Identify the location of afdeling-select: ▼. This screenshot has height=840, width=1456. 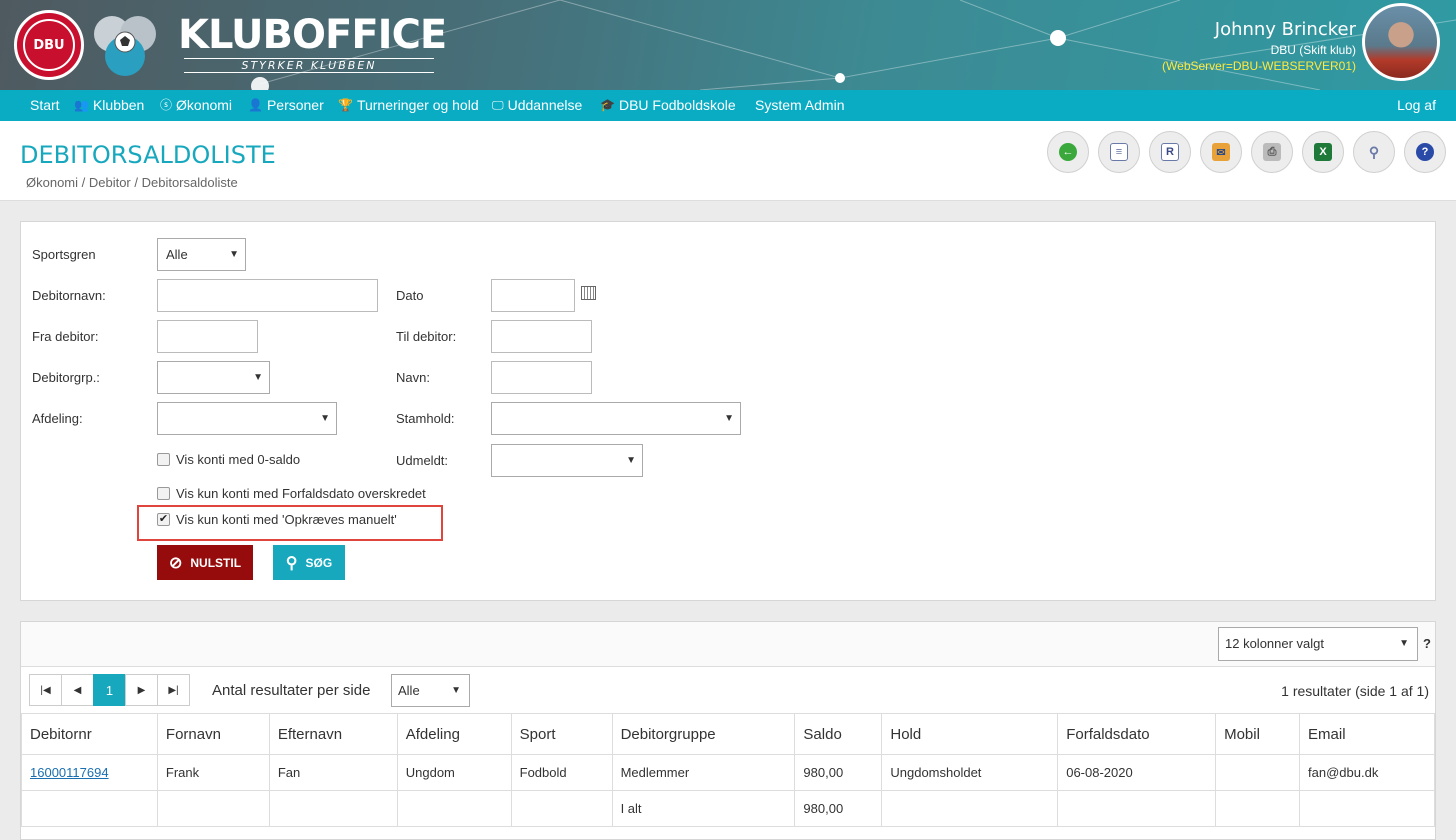
(247, 418).